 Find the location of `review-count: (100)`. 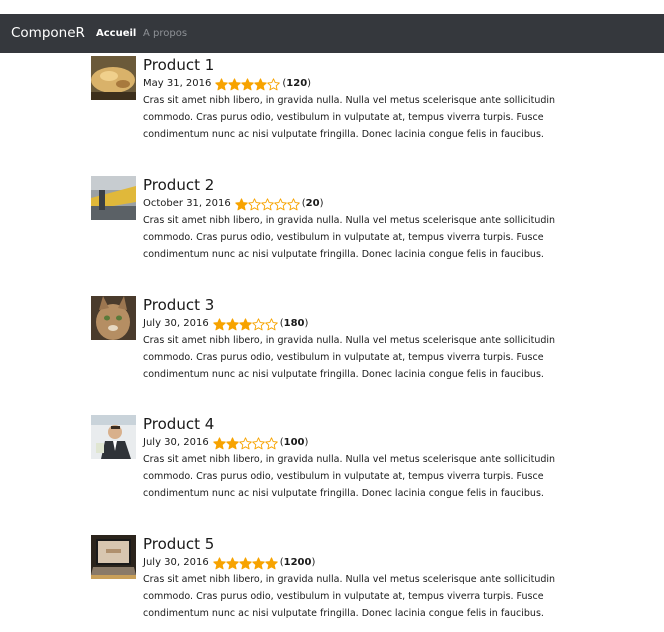

review-count: (100) is located at coordinates (294, 442).